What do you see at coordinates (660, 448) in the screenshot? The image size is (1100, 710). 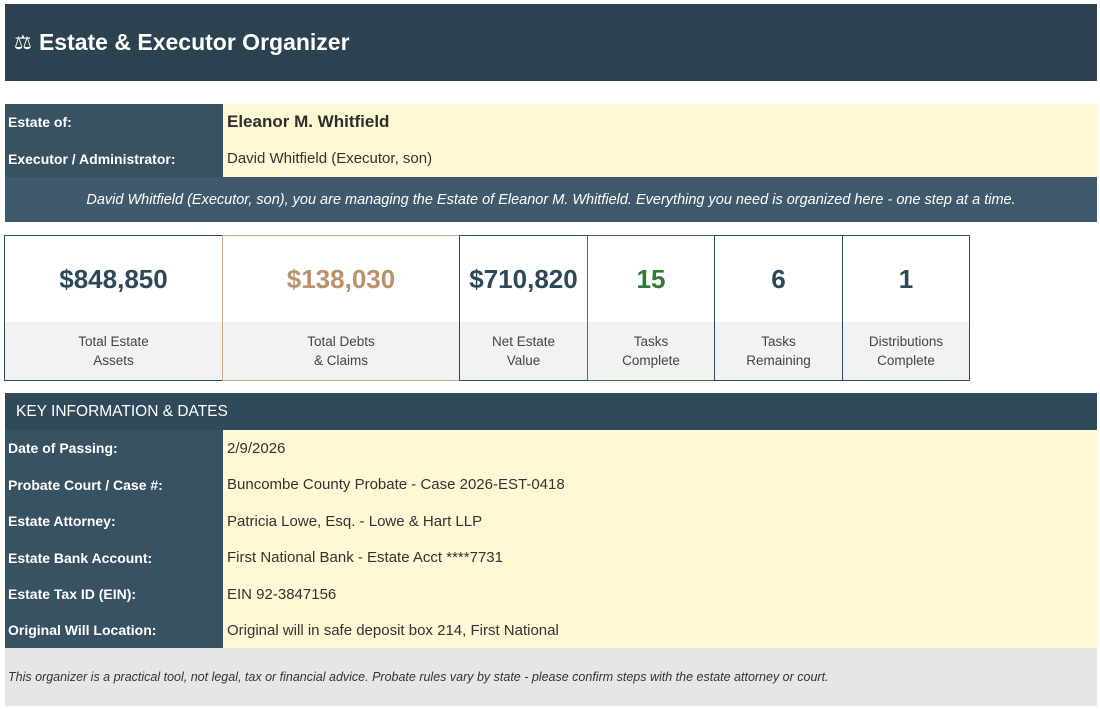 I see `info-value: 2/9/2026` at bounding box center [660, 448].